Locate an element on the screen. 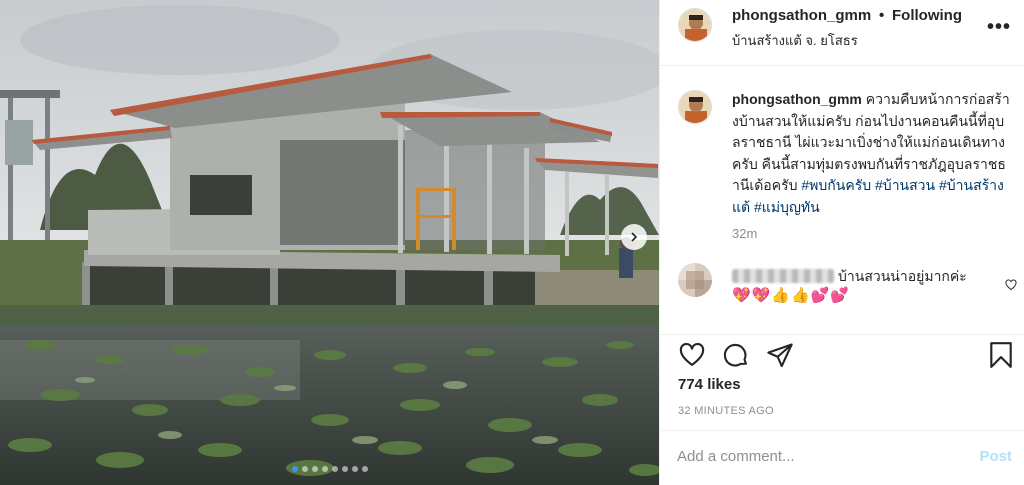  more-options-icon: ••• is located at coordinates (999, 27).